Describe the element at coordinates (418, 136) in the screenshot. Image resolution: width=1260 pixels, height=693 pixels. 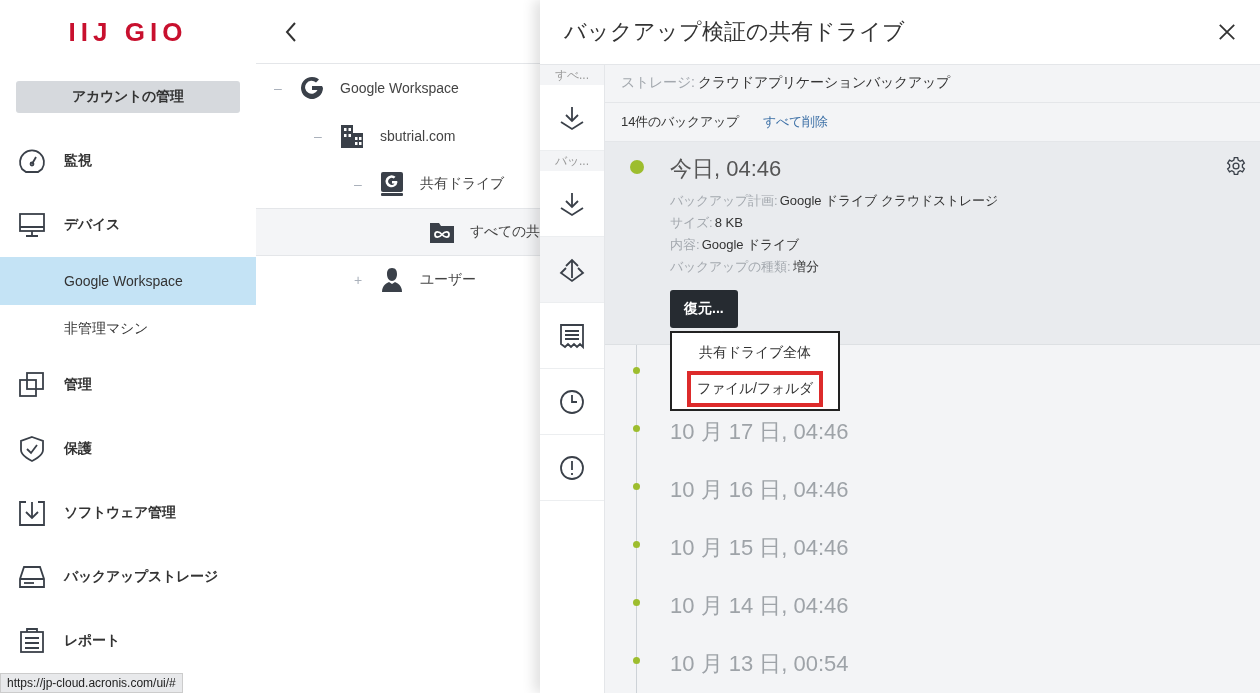
I see `tree-label: sbutrial.com` at that location.